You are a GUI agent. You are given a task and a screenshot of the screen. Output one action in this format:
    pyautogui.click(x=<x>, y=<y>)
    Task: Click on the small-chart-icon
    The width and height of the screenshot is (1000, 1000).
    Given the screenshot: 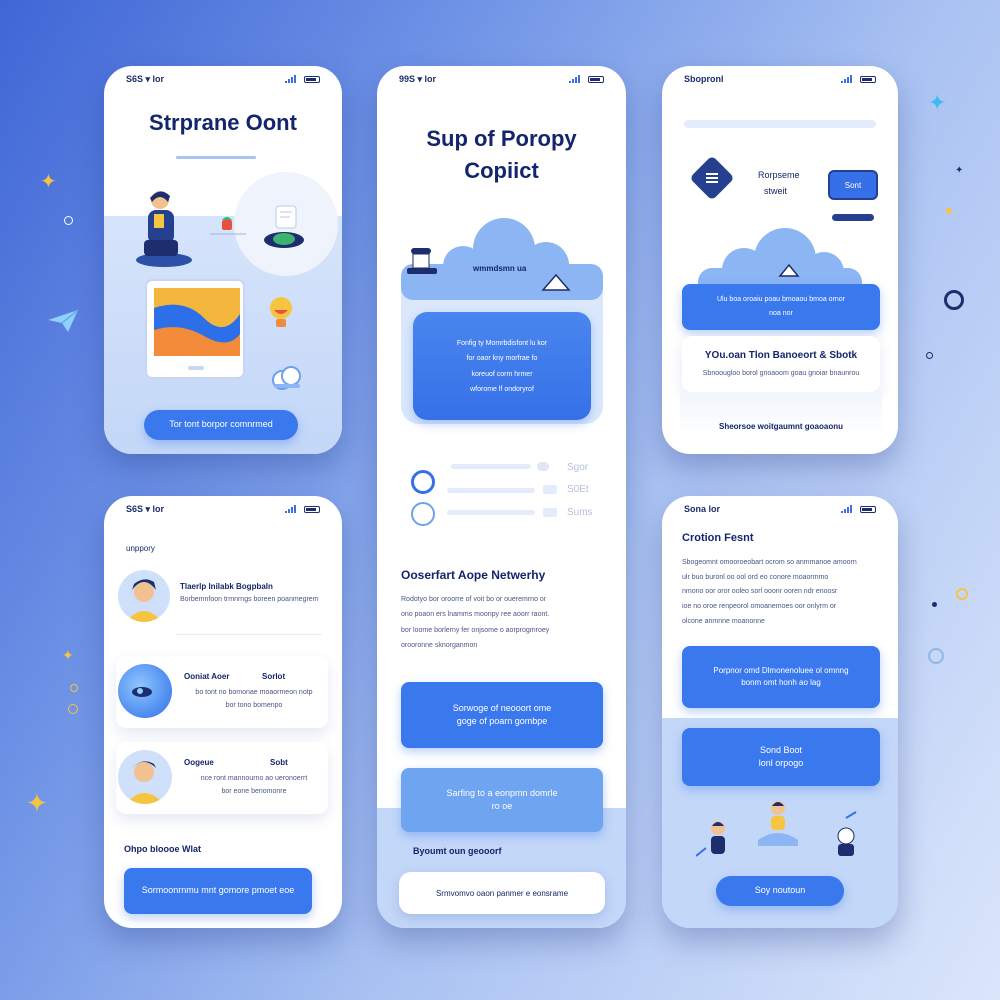 What is the action you would take?
    pyautogui.click(x=228, y=228)
    